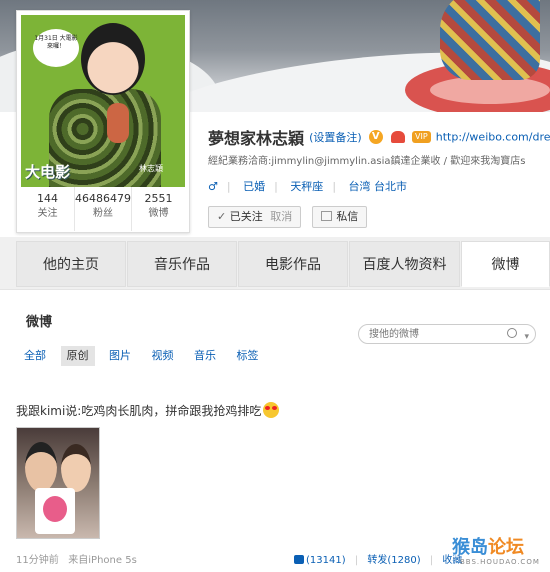  What do you see at coordinates (113, 59) in the screenshot?
I see `avatar-face` at bounding box center [113, 59].